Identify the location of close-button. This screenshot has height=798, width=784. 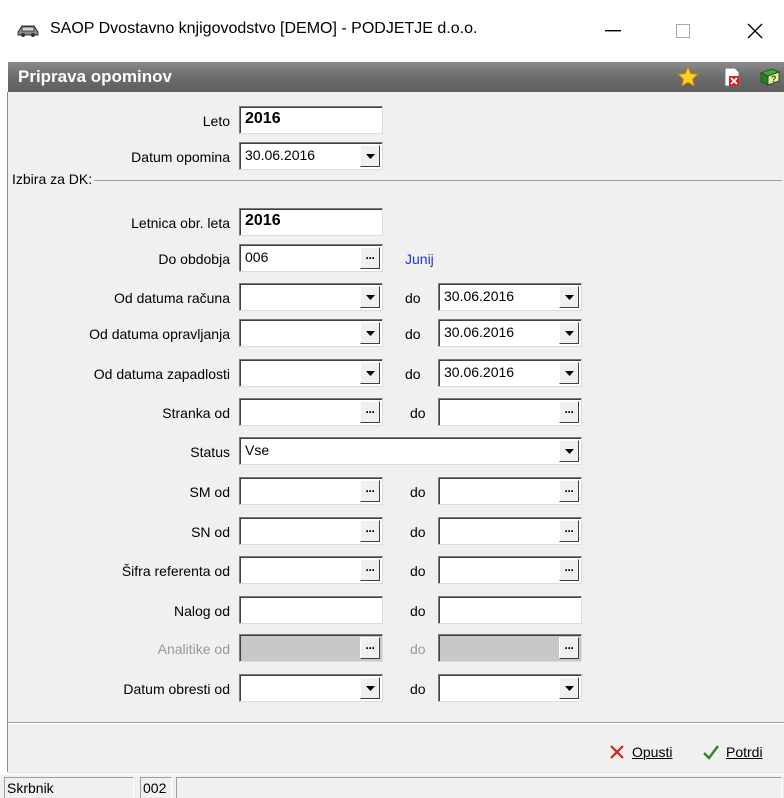
(755, 31).